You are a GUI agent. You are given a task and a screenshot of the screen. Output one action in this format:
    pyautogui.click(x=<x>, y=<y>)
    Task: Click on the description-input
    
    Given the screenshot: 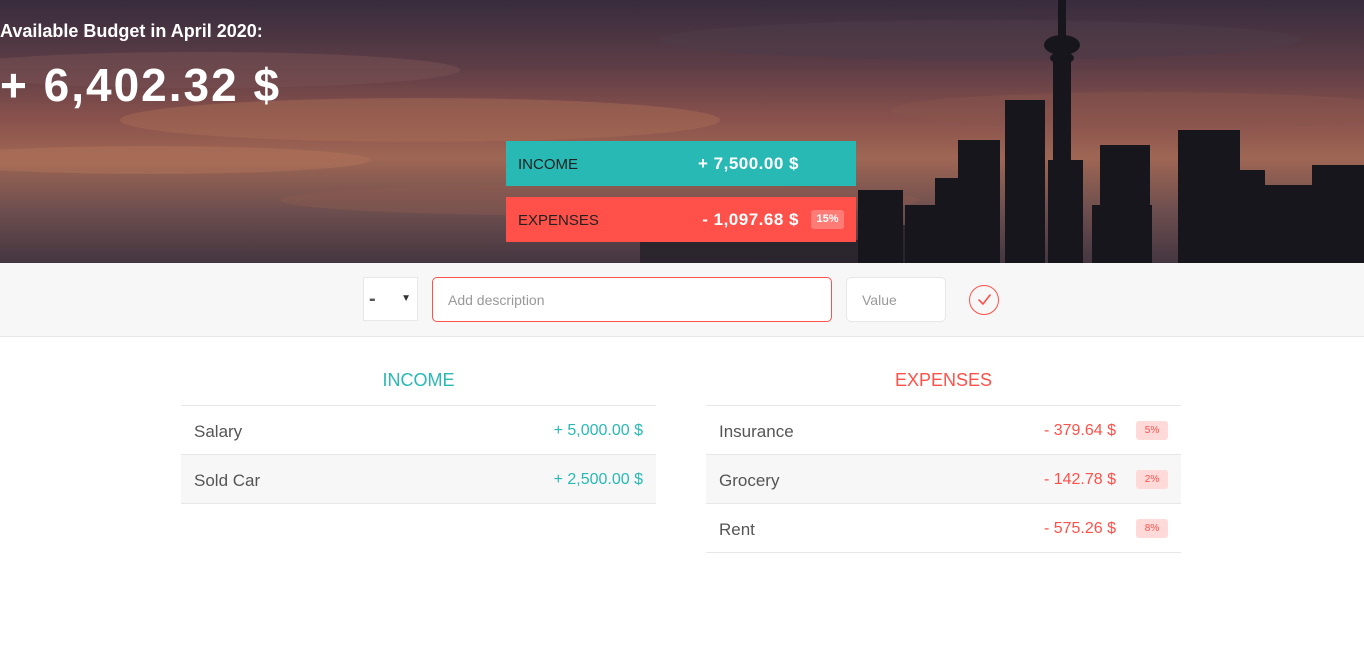 What is the action you would take?
    pyautogui.click(x=632, y=299)
    